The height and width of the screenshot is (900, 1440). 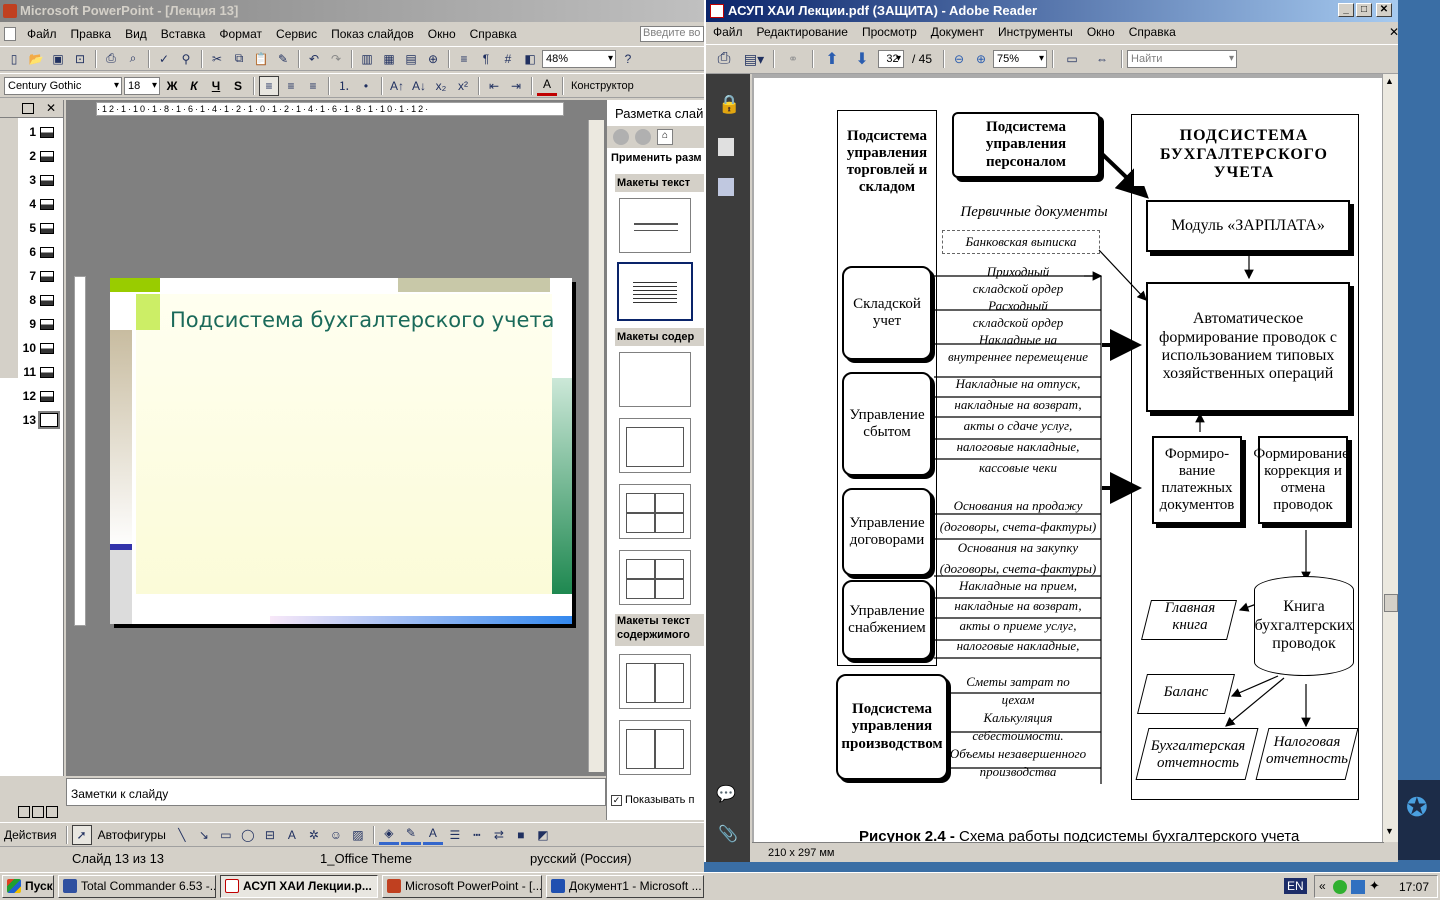 What do you see at coordinates (621, 137) in the screenshot?
I see `back-icon` at bounding box center [621, 137].